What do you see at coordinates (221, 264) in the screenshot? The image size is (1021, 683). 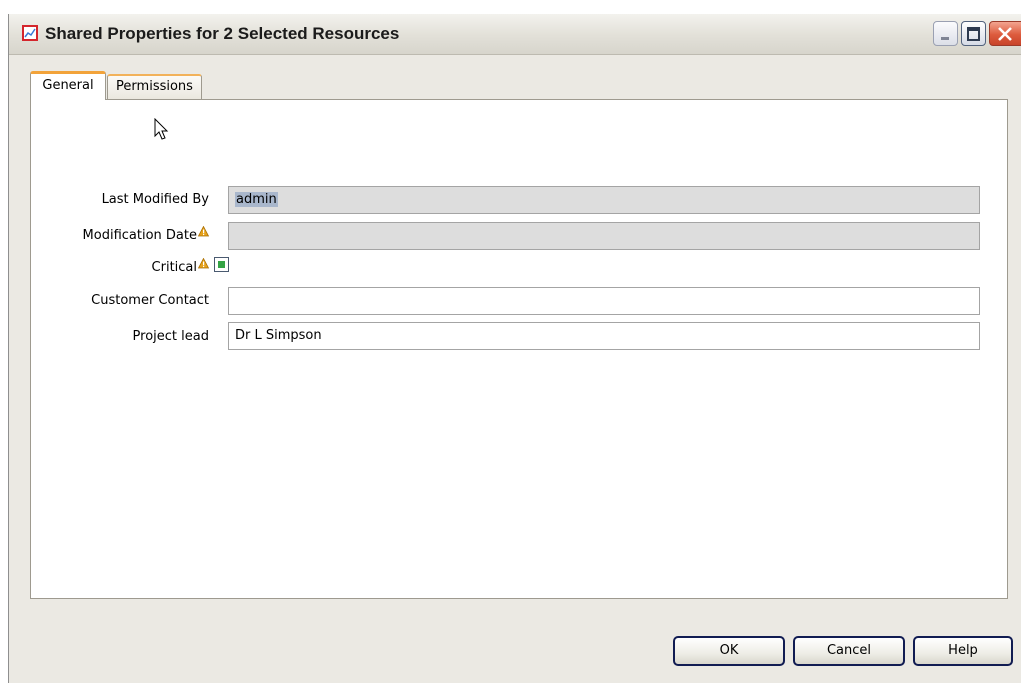 I see `critical-checkbox` at bounding box center [221, 264].